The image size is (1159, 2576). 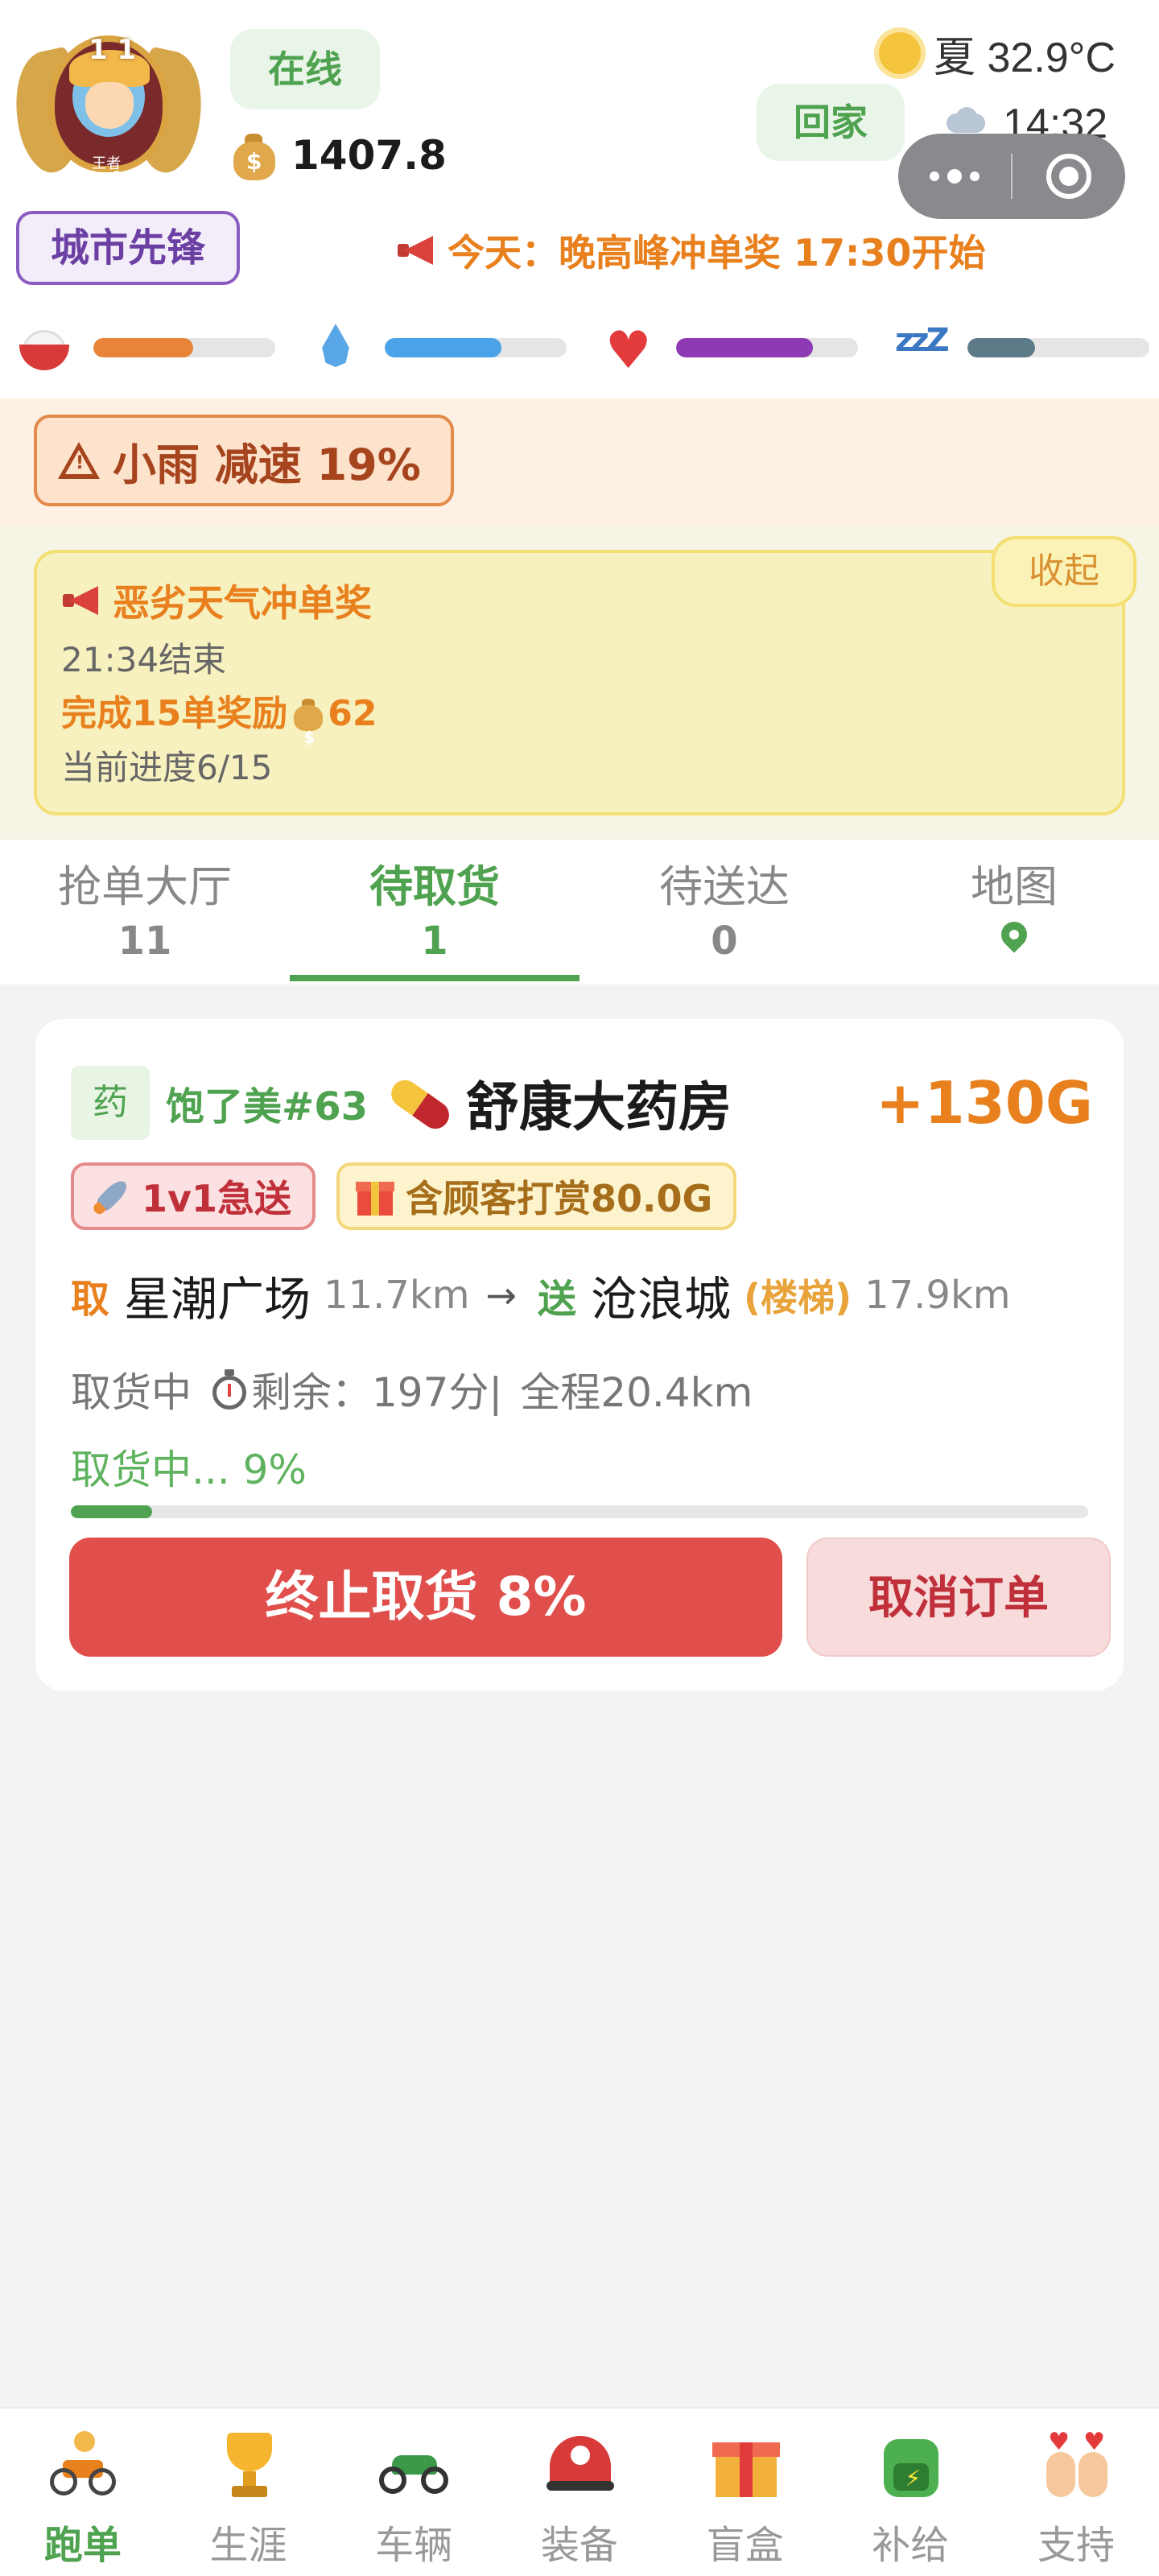 I want to click on order-type-tag: 药, so click(x=110, y=1103).